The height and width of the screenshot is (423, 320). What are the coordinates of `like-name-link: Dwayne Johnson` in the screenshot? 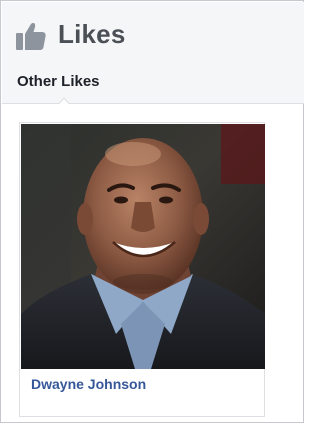 It's located at (88, 384).